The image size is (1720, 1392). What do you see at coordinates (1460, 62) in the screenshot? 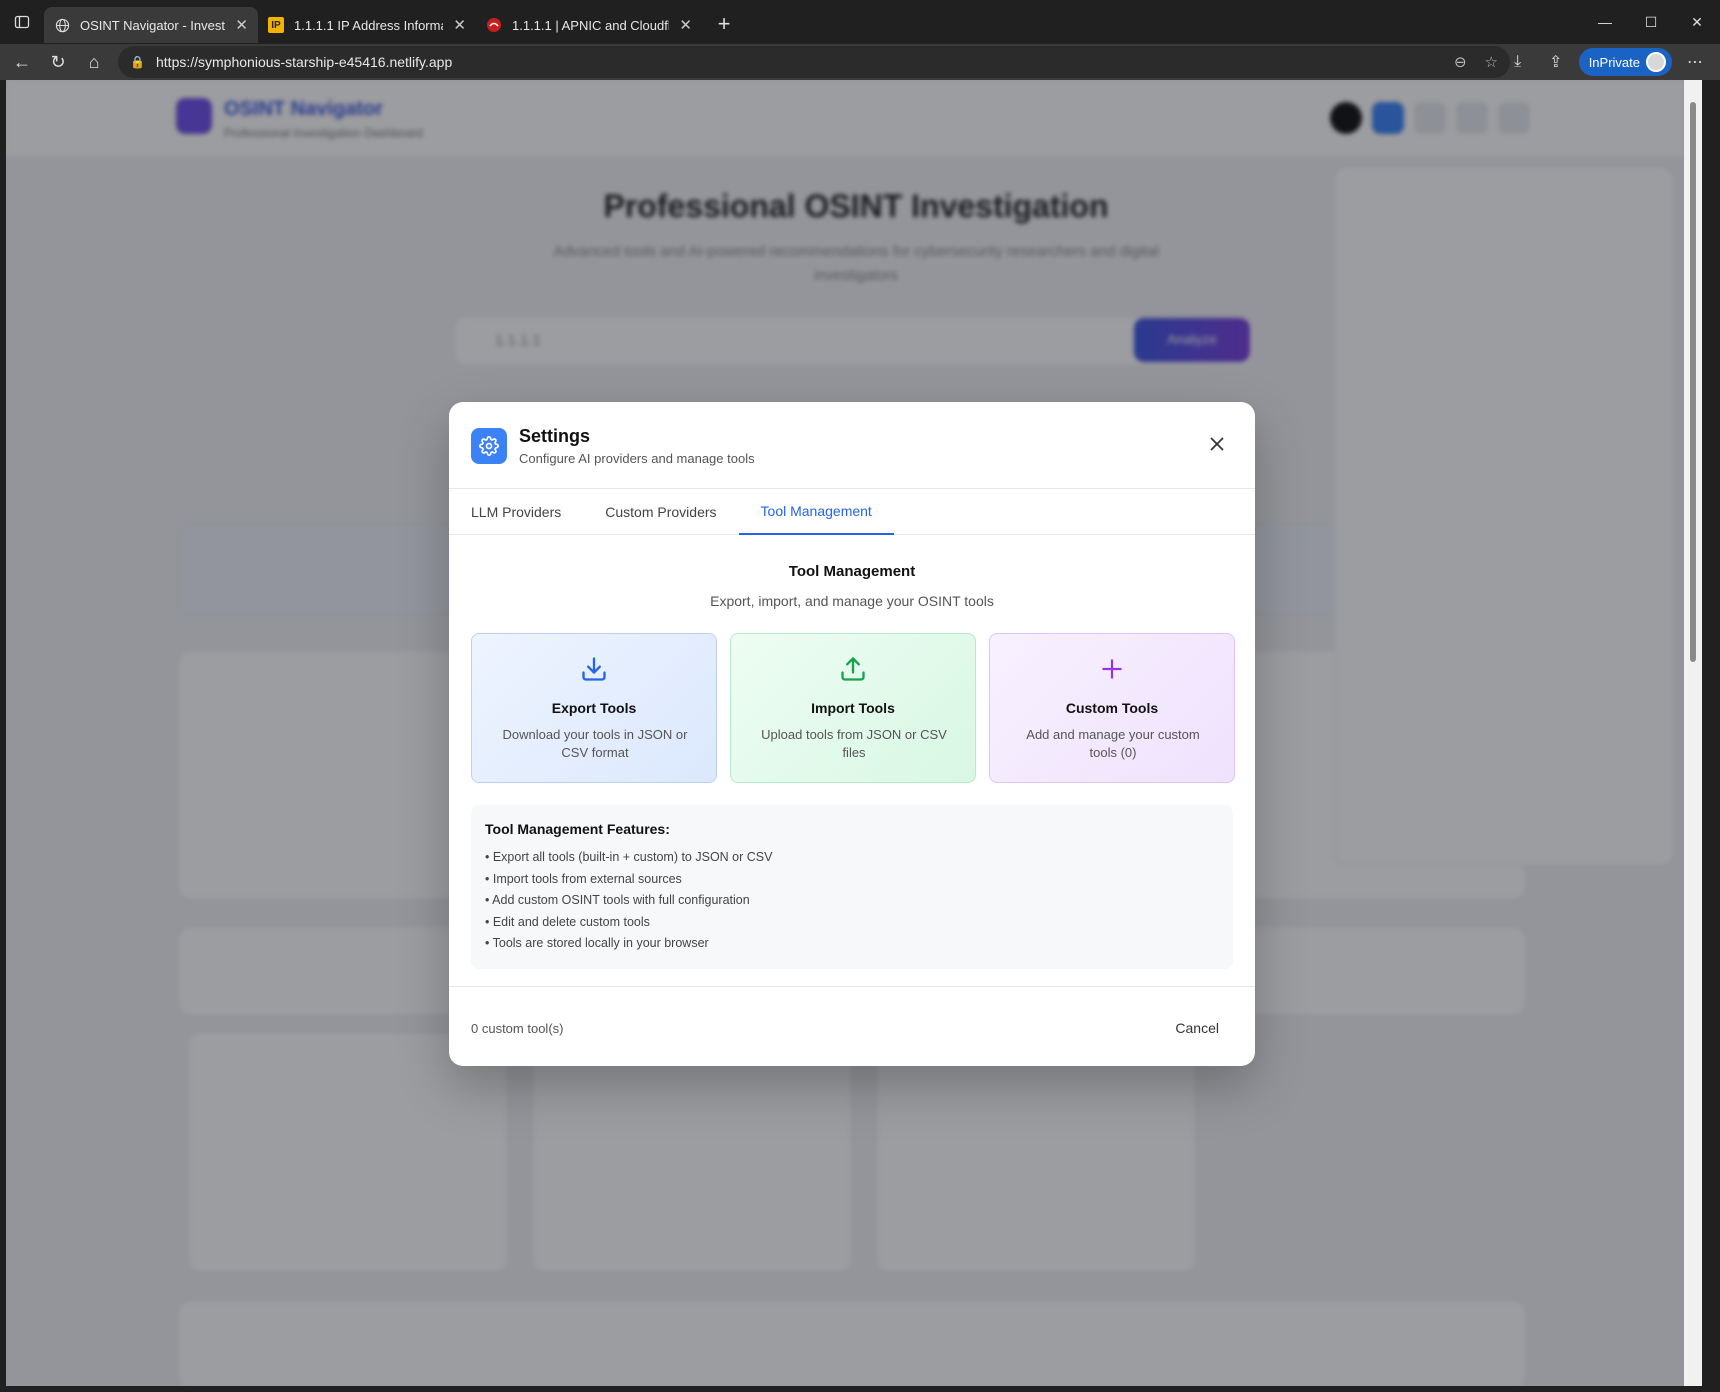
I see `zoom-icon: ⊖` at bounding box center [1460, 62].